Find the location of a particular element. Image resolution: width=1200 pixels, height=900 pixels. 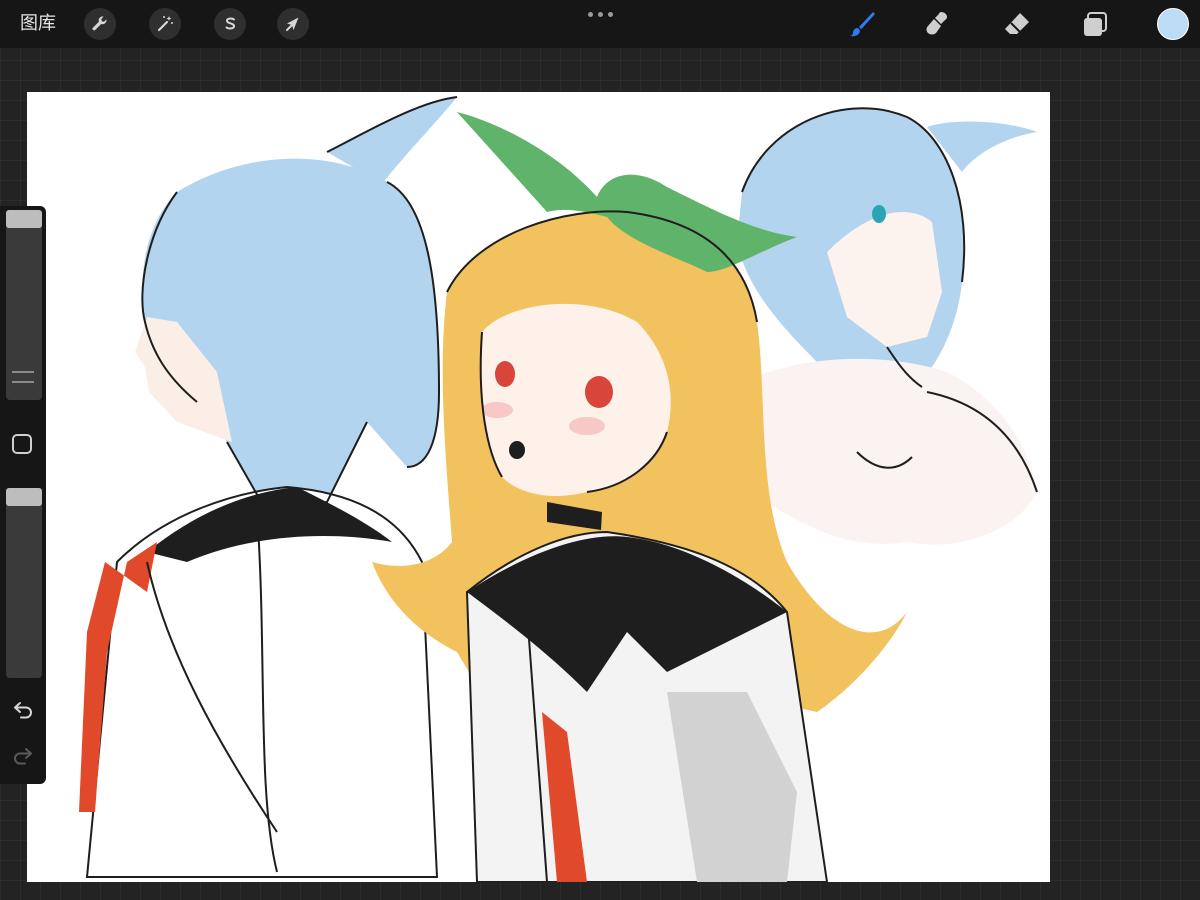

undo-button is located at coordinates (23, 709).